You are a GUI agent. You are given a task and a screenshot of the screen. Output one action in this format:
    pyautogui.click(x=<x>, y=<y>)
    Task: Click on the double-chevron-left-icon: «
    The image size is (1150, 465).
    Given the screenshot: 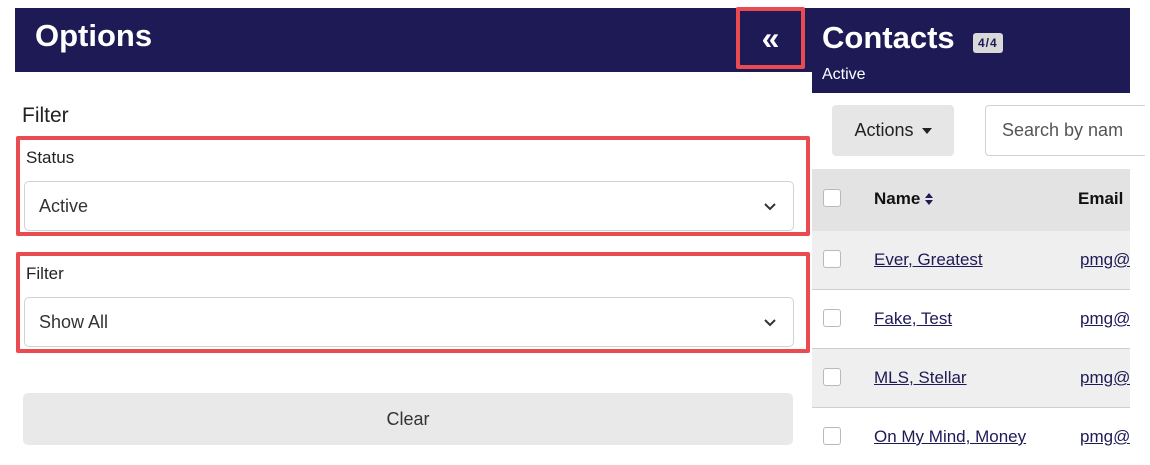 What is the action you would take?
    pyautogui.click(x=770, y=37)
    